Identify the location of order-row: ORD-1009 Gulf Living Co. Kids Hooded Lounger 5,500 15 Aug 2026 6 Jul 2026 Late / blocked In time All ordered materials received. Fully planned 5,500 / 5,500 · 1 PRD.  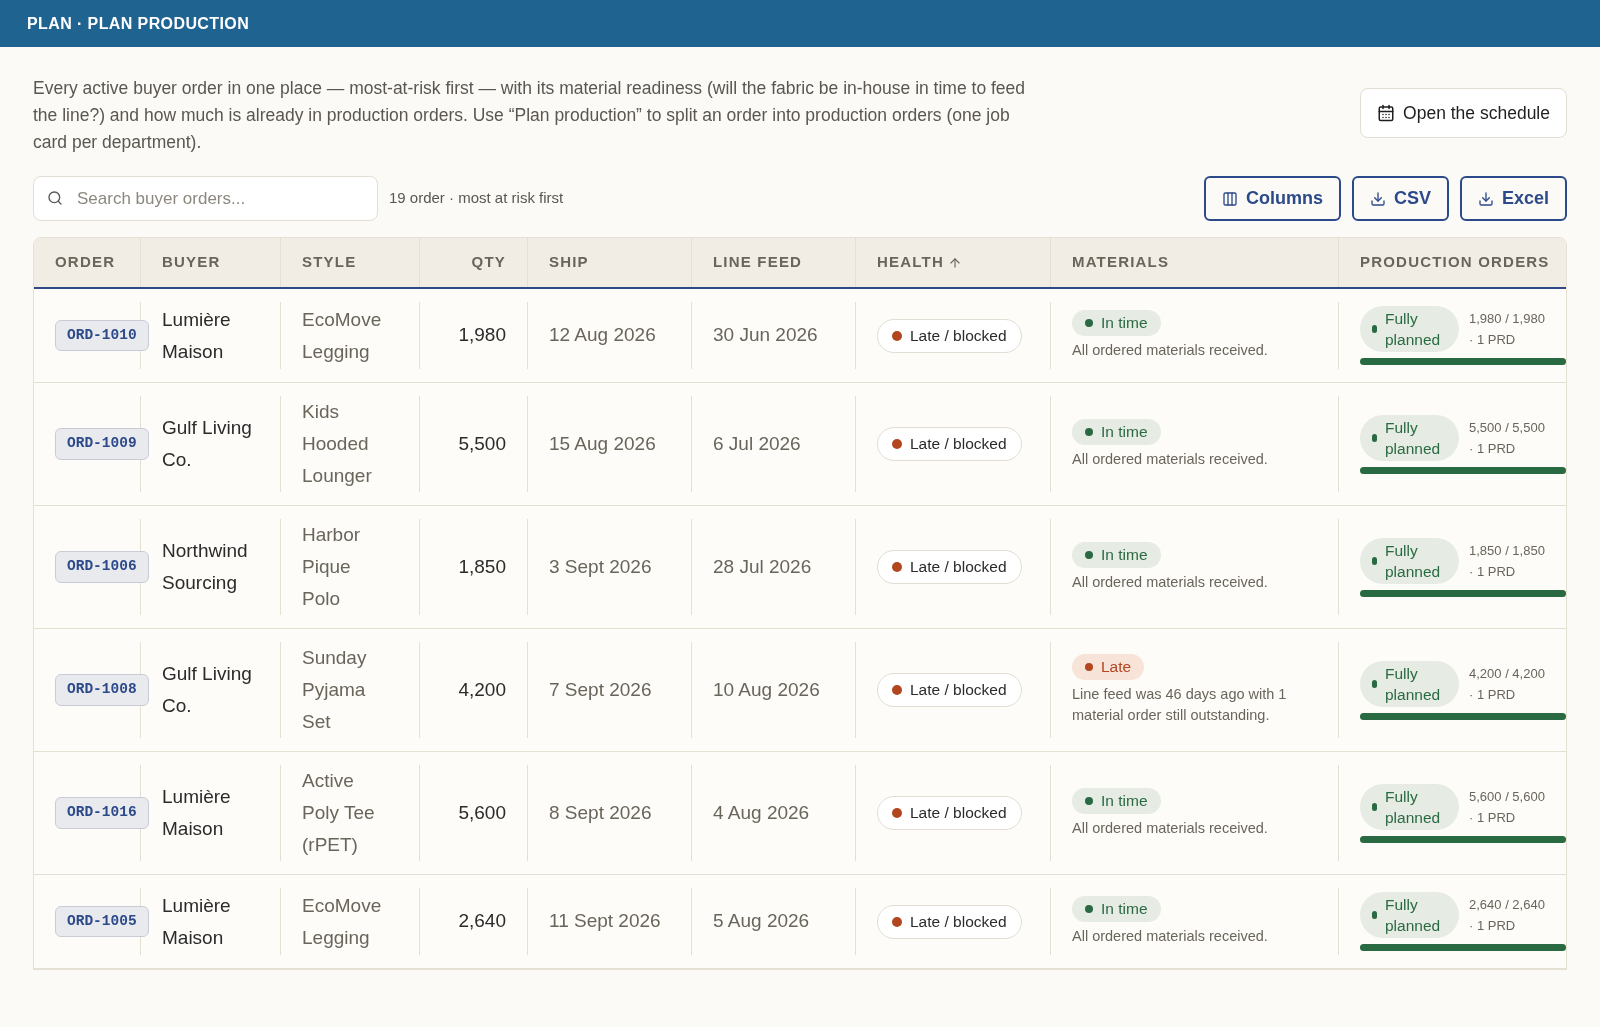
(800, 444).